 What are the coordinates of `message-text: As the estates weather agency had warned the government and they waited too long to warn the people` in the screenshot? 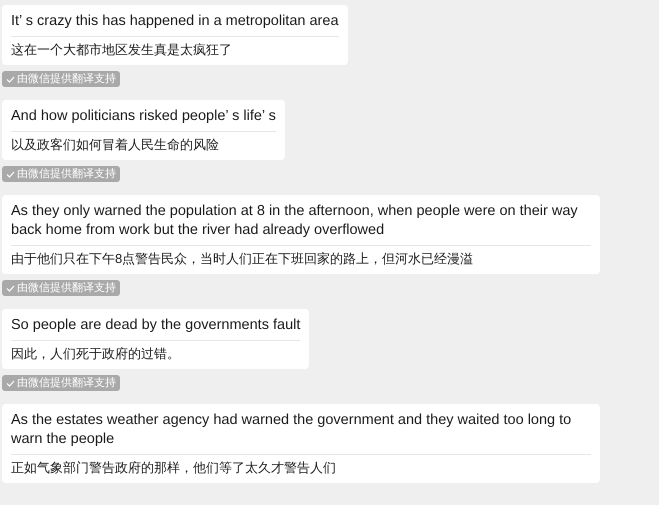 It's located at (291, 430).